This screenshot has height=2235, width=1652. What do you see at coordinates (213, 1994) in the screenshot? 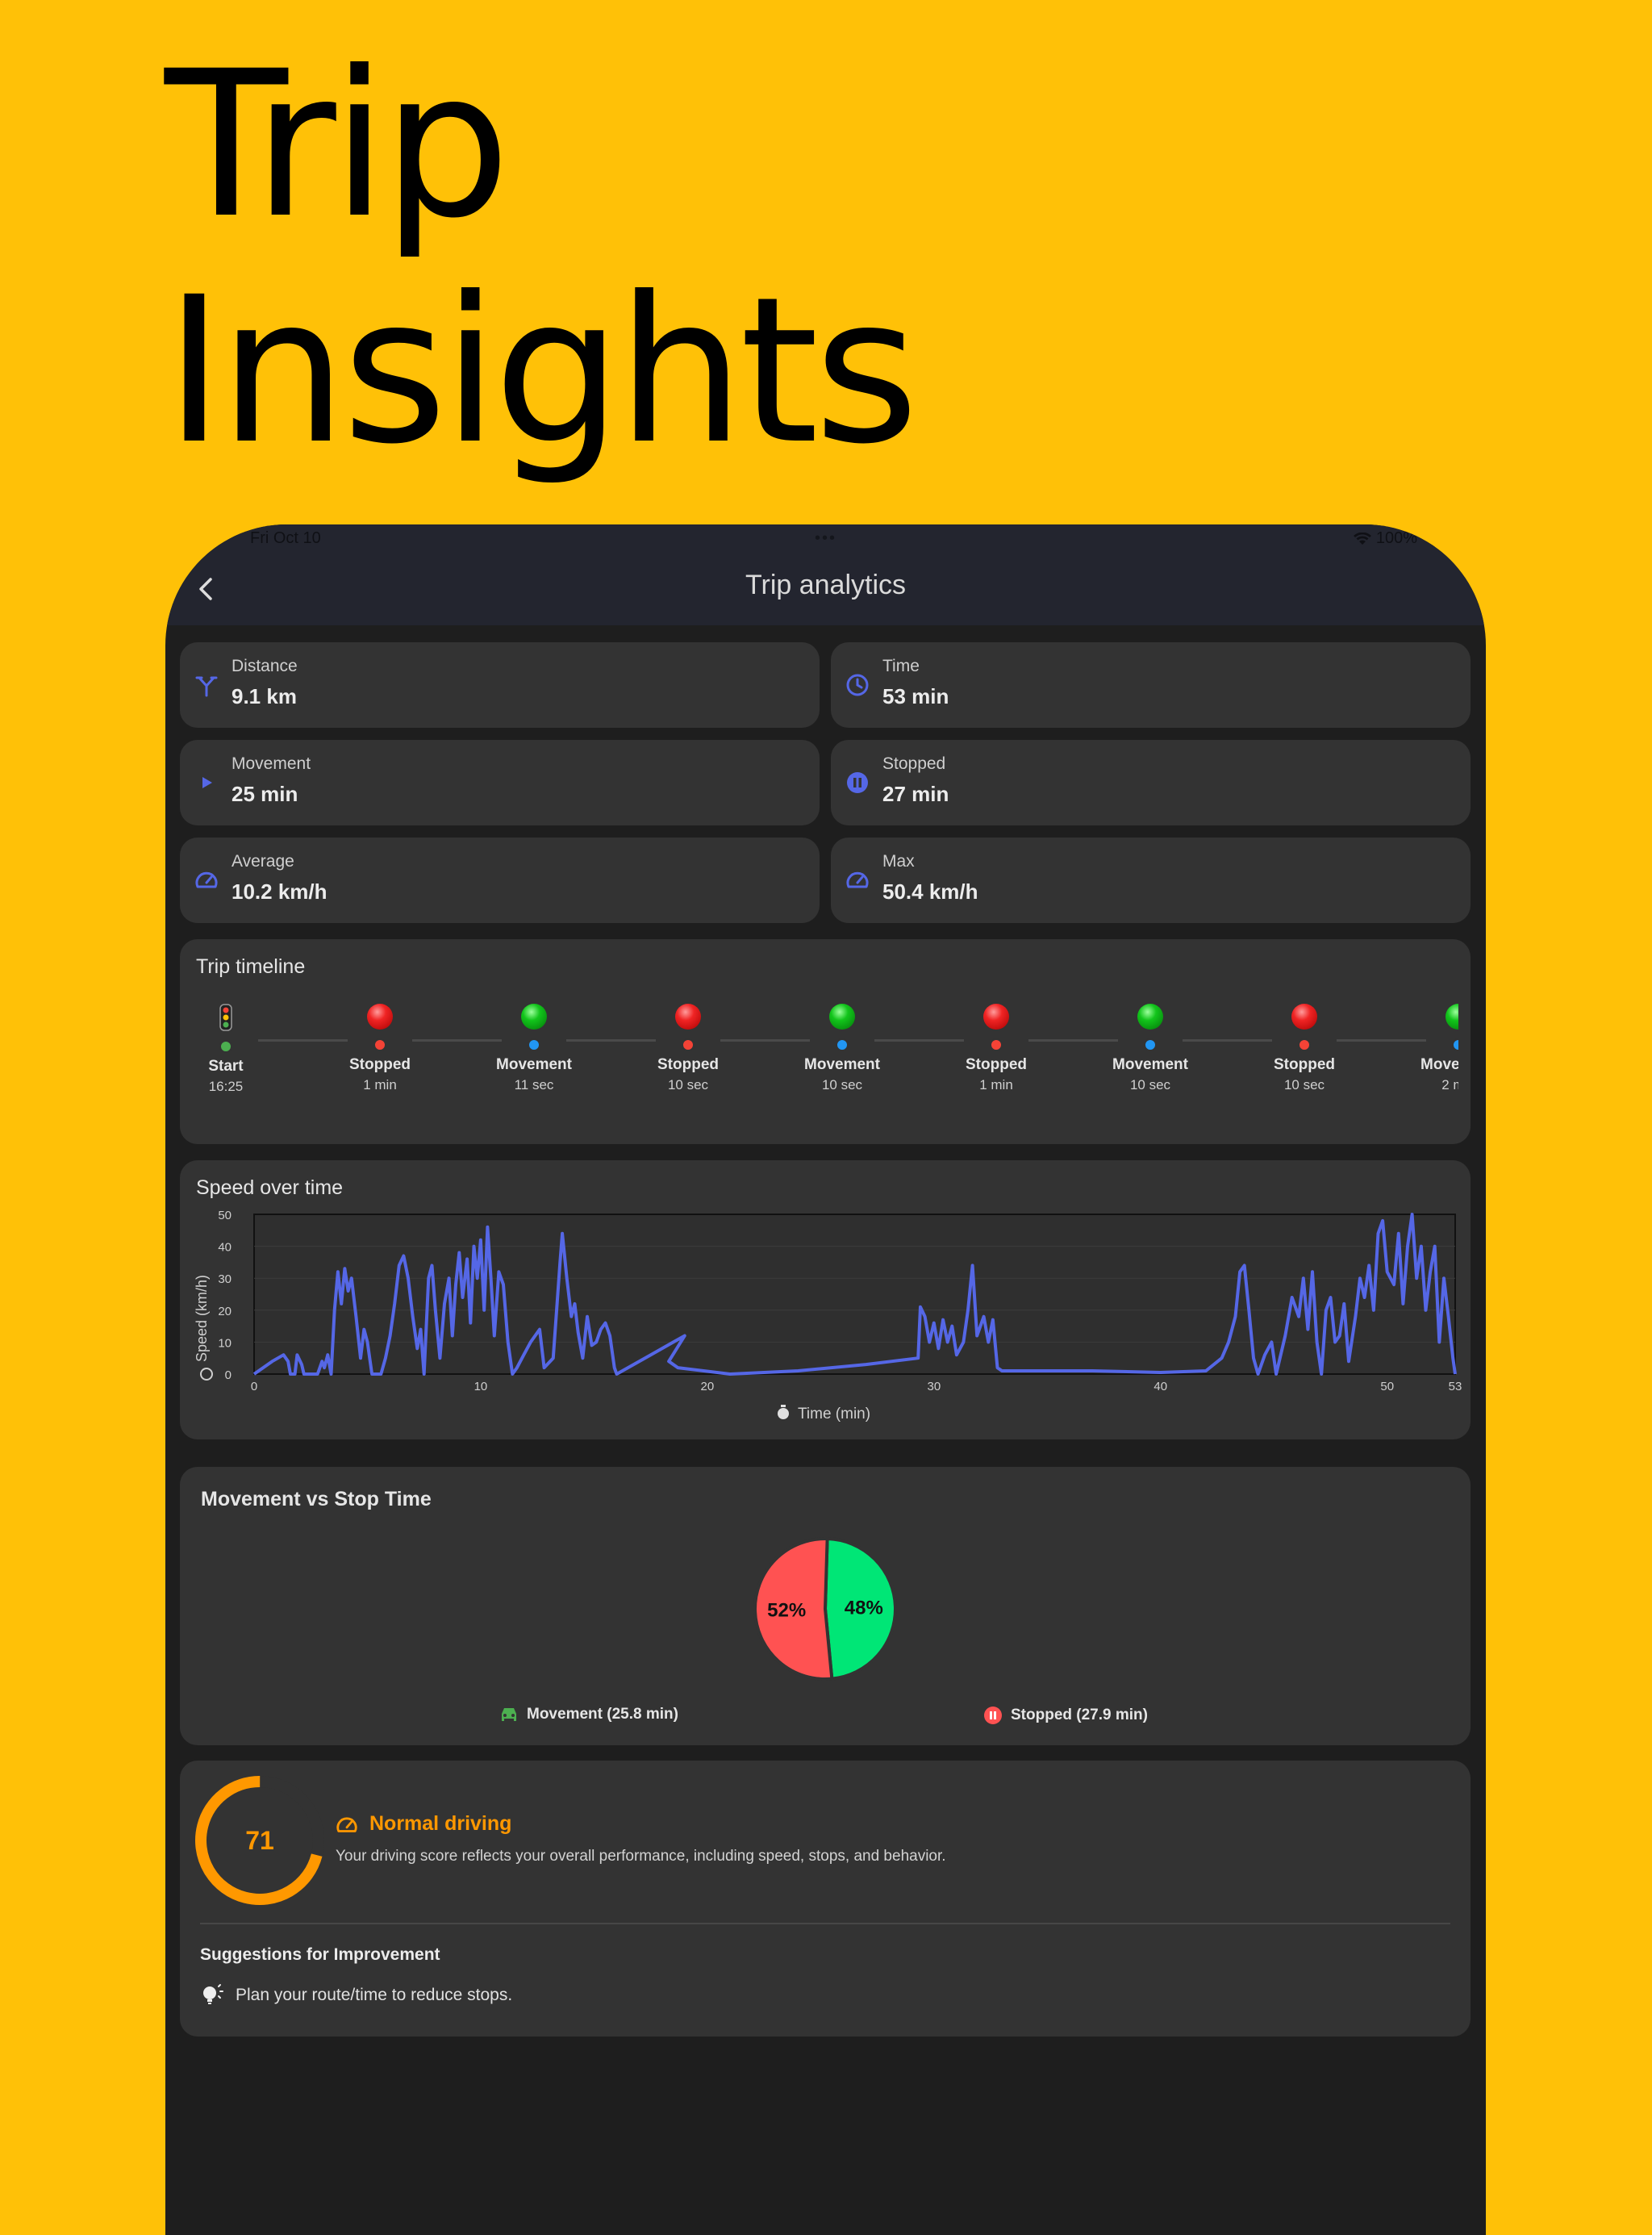
I see `lightbulb-icon` at bounding box center [213, 1994].